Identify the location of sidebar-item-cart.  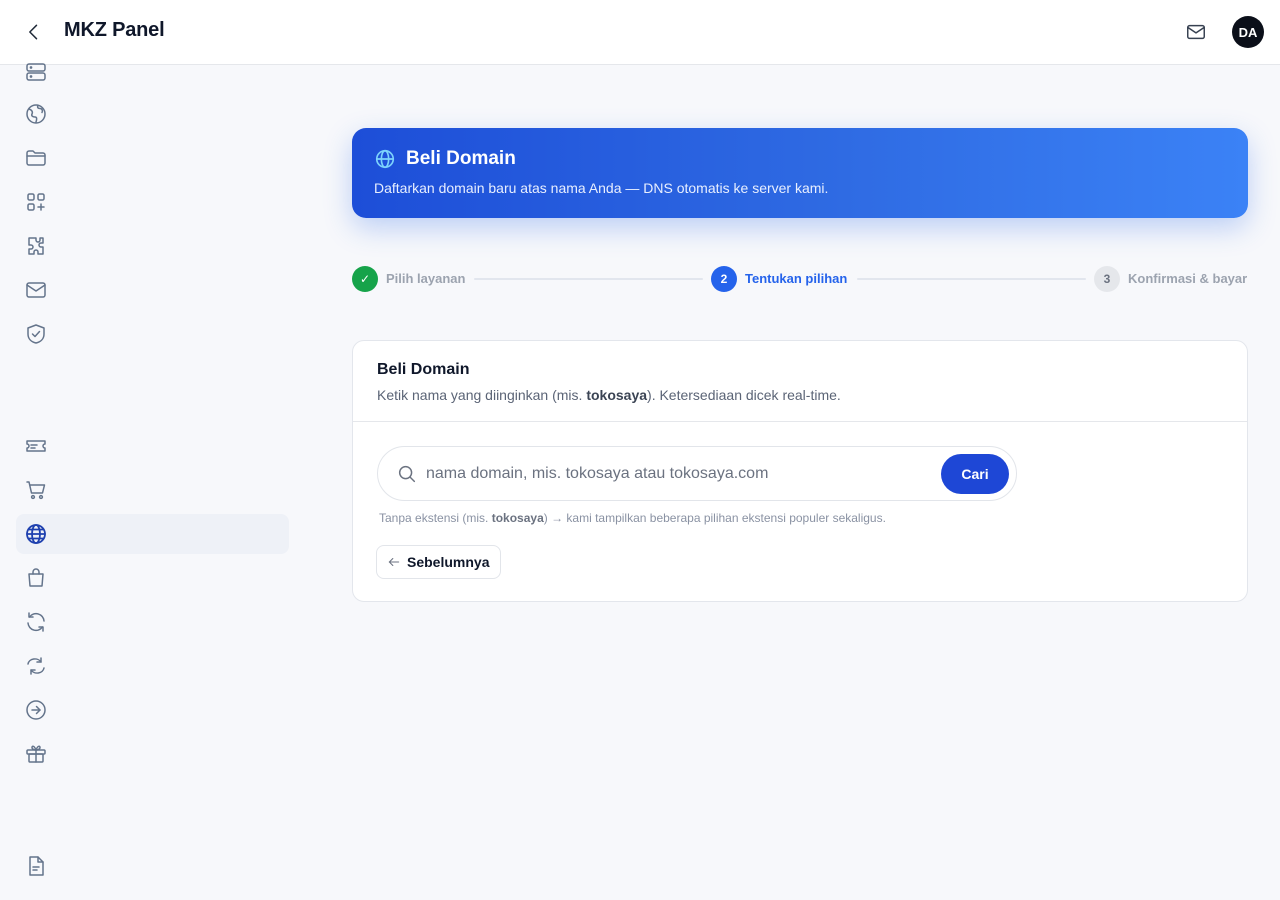
(152, 490).